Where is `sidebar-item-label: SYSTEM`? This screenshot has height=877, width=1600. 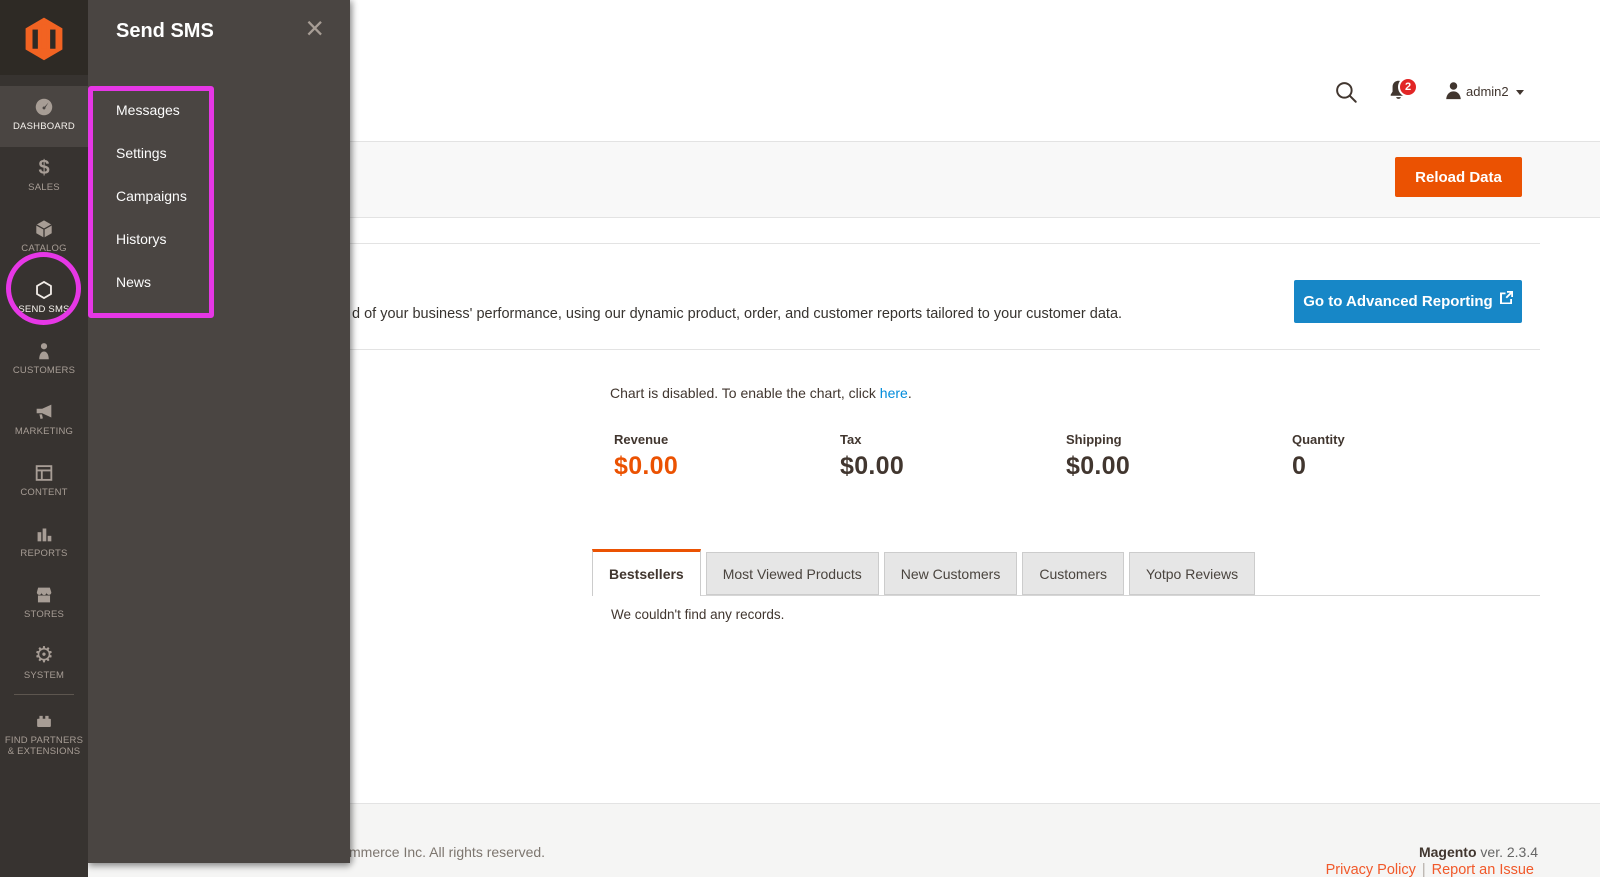
sidebar-item-label: SYSTEM is located at coordinates (44, 675).